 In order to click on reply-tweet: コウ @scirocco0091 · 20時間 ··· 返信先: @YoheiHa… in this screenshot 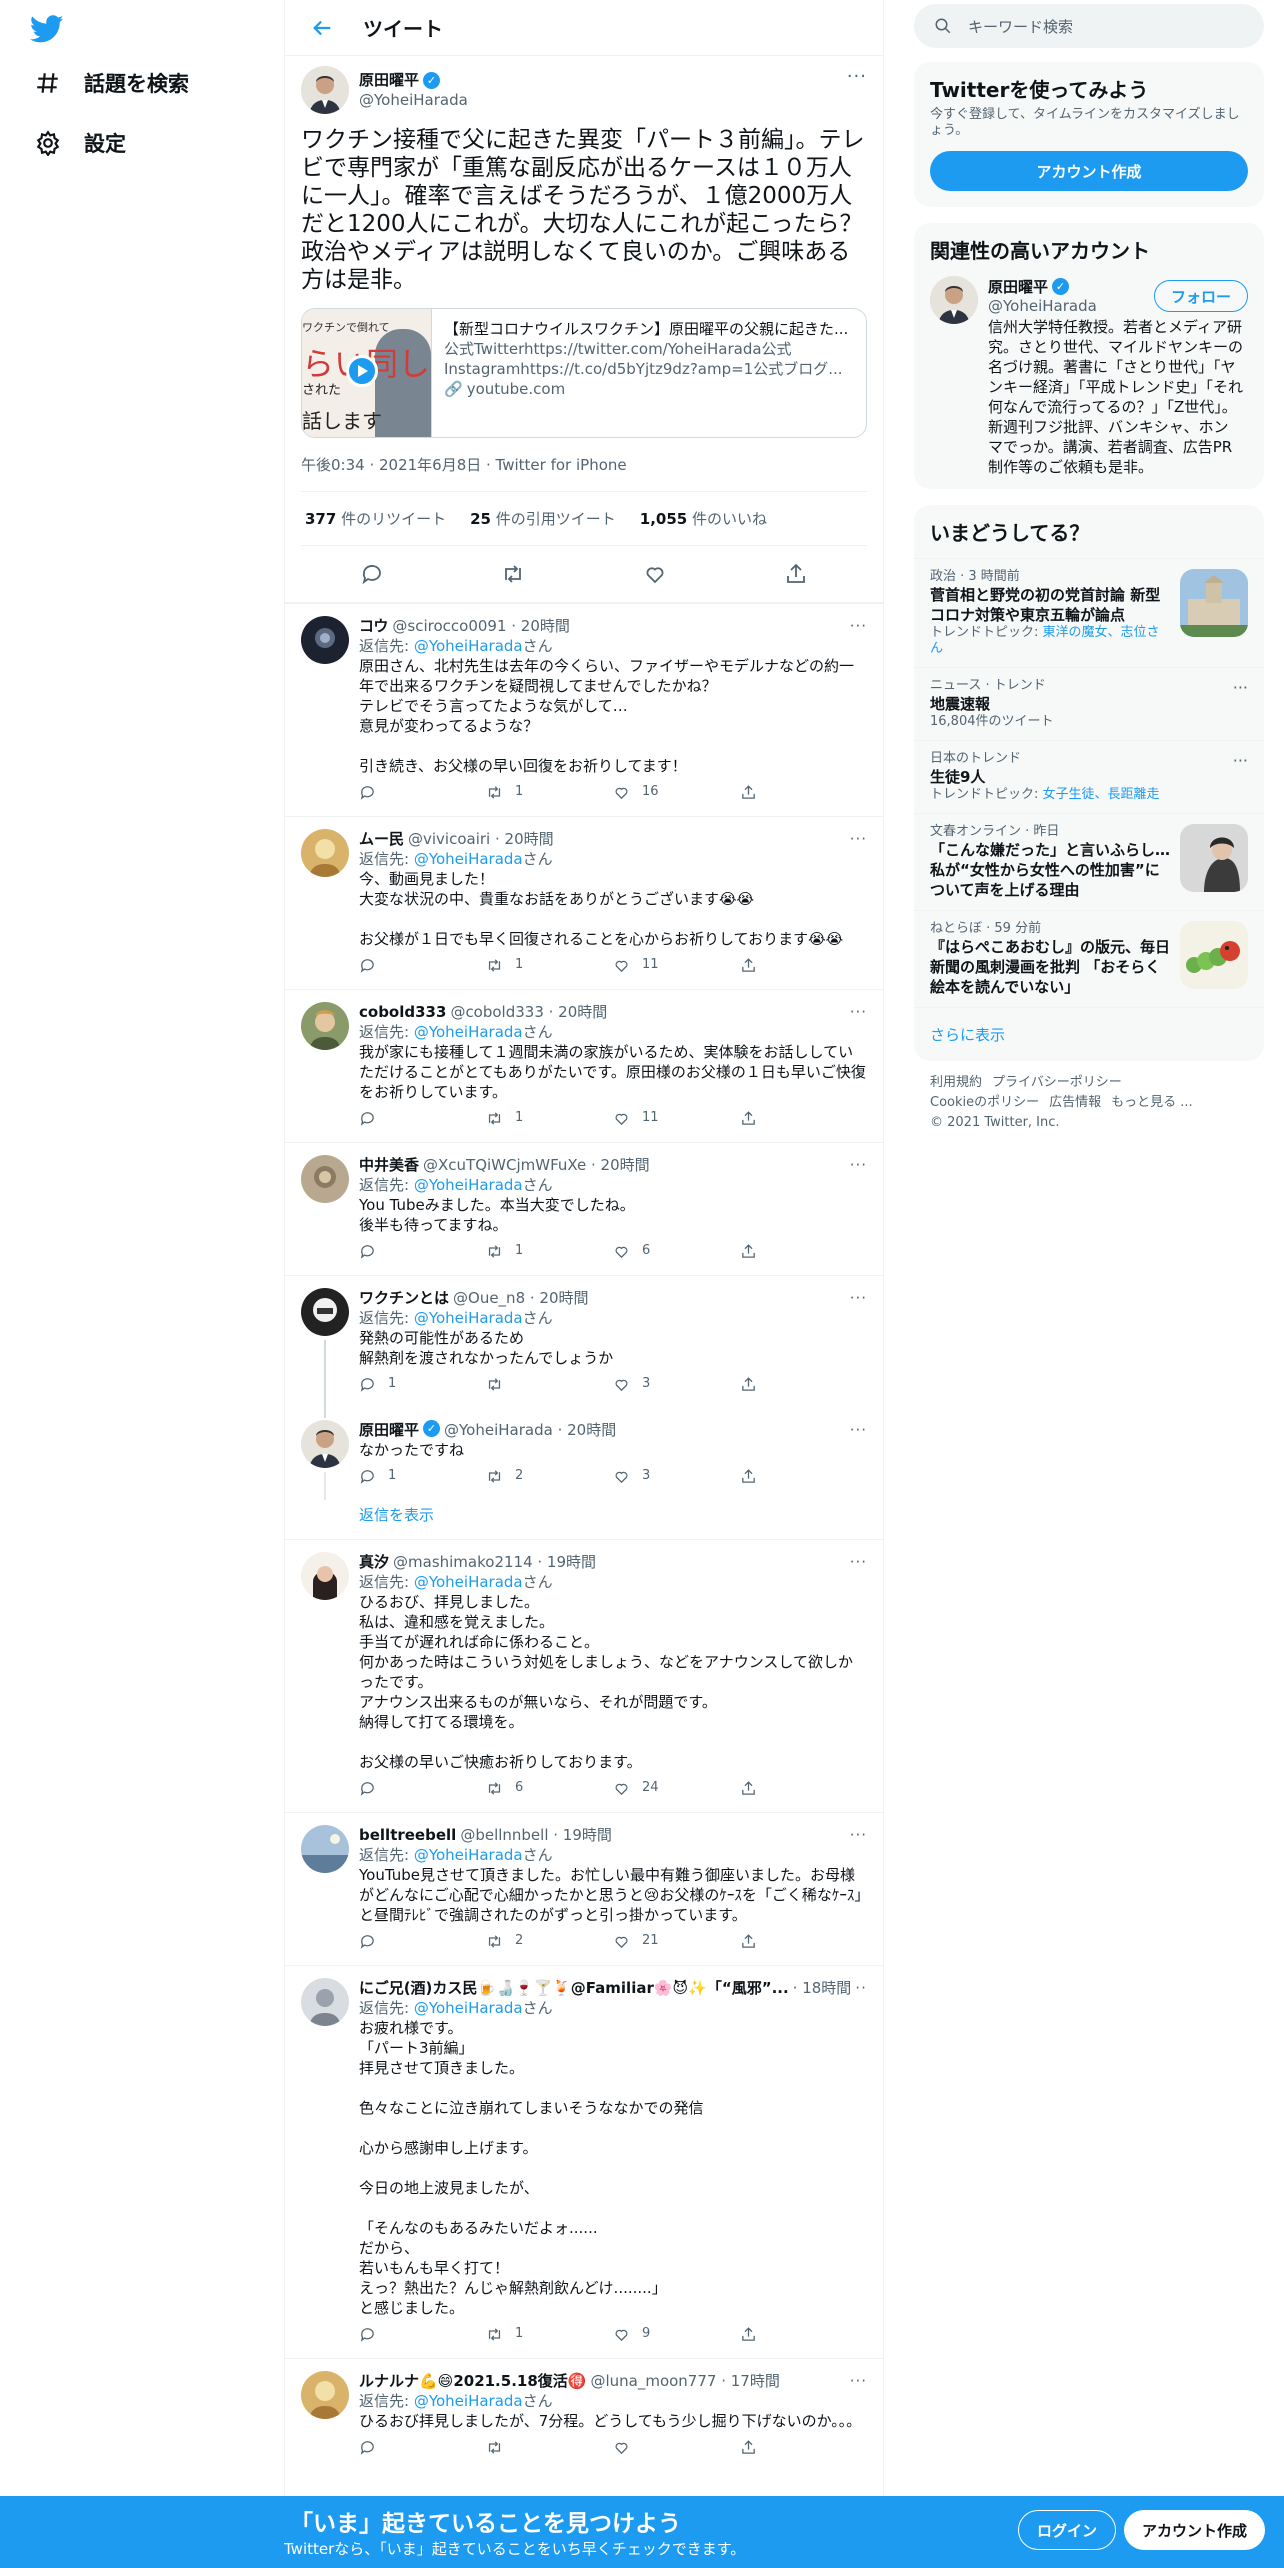, I will do `click(584, 709)`.